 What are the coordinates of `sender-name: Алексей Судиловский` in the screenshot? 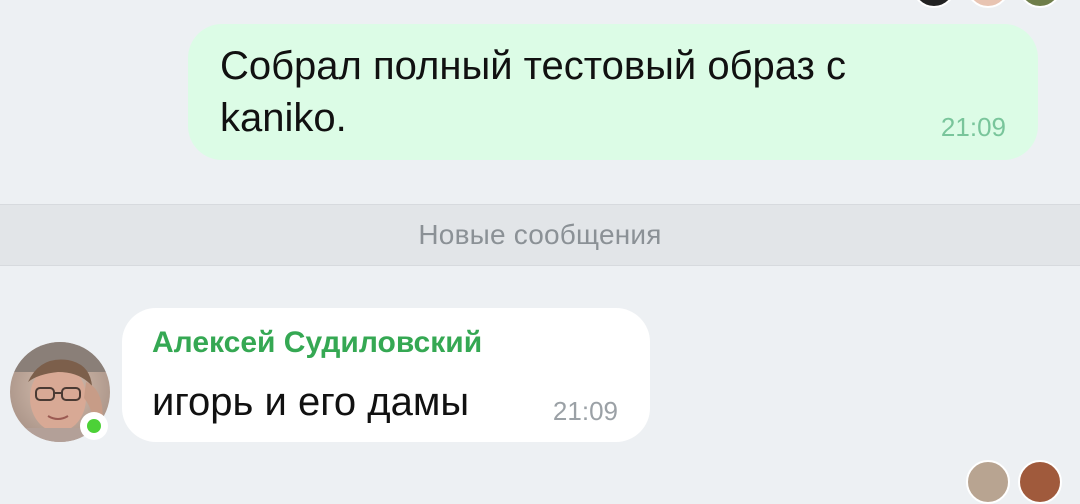 It's located at (317, 343).